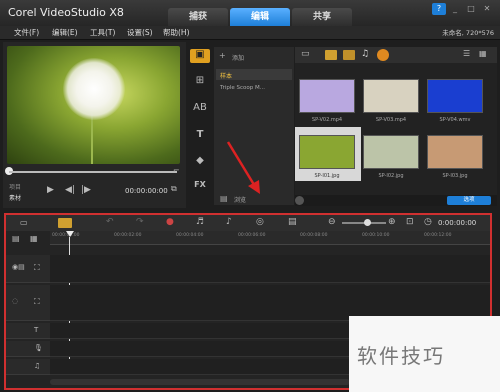 This screenshot has height=392, width=500. What do you see at coordinates (391, 96) in the screenshot?
I see `thumb-sp-v03` at bounding box center [391, 96].